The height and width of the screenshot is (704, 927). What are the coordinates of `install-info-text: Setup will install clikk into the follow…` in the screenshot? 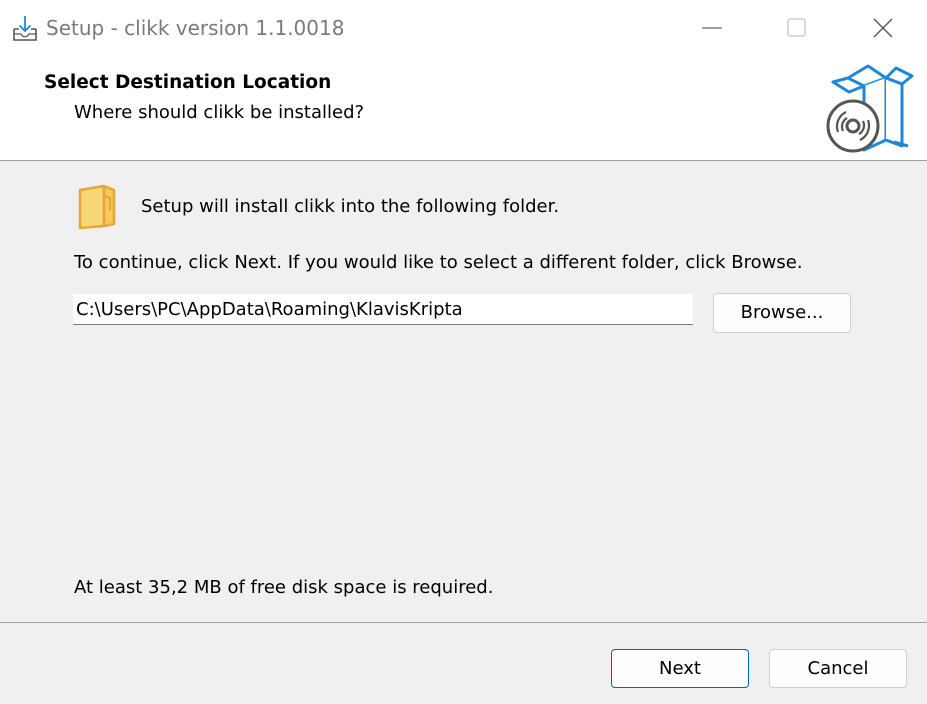 It's located at (350, 206).